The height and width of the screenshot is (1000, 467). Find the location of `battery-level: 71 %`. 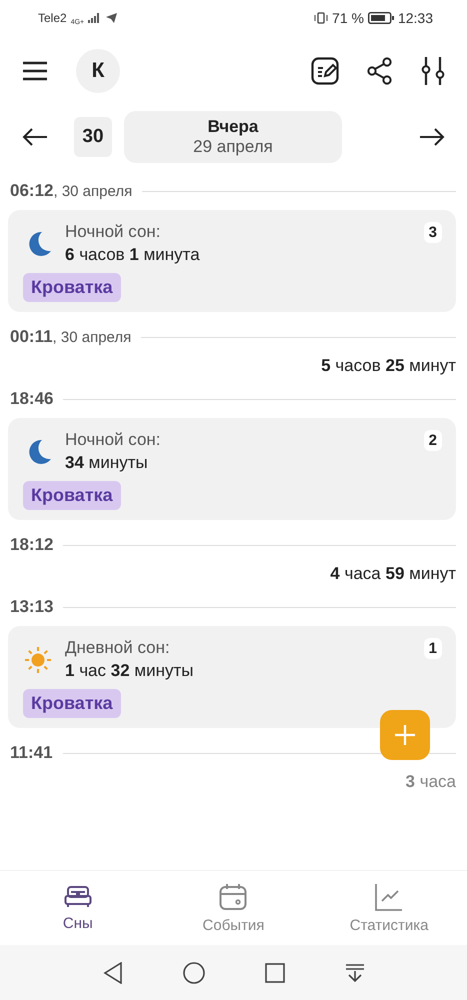

battery-level: 71 % is located at coordinates (348, 18).